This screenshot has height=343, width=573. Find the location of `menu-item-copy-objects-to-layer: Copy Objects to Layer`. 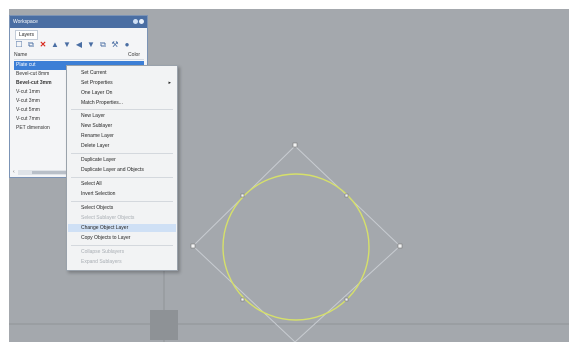

menu-item-copy-objects-to-layer: Copy Objects to Layer is located at coordinates (105, 238).